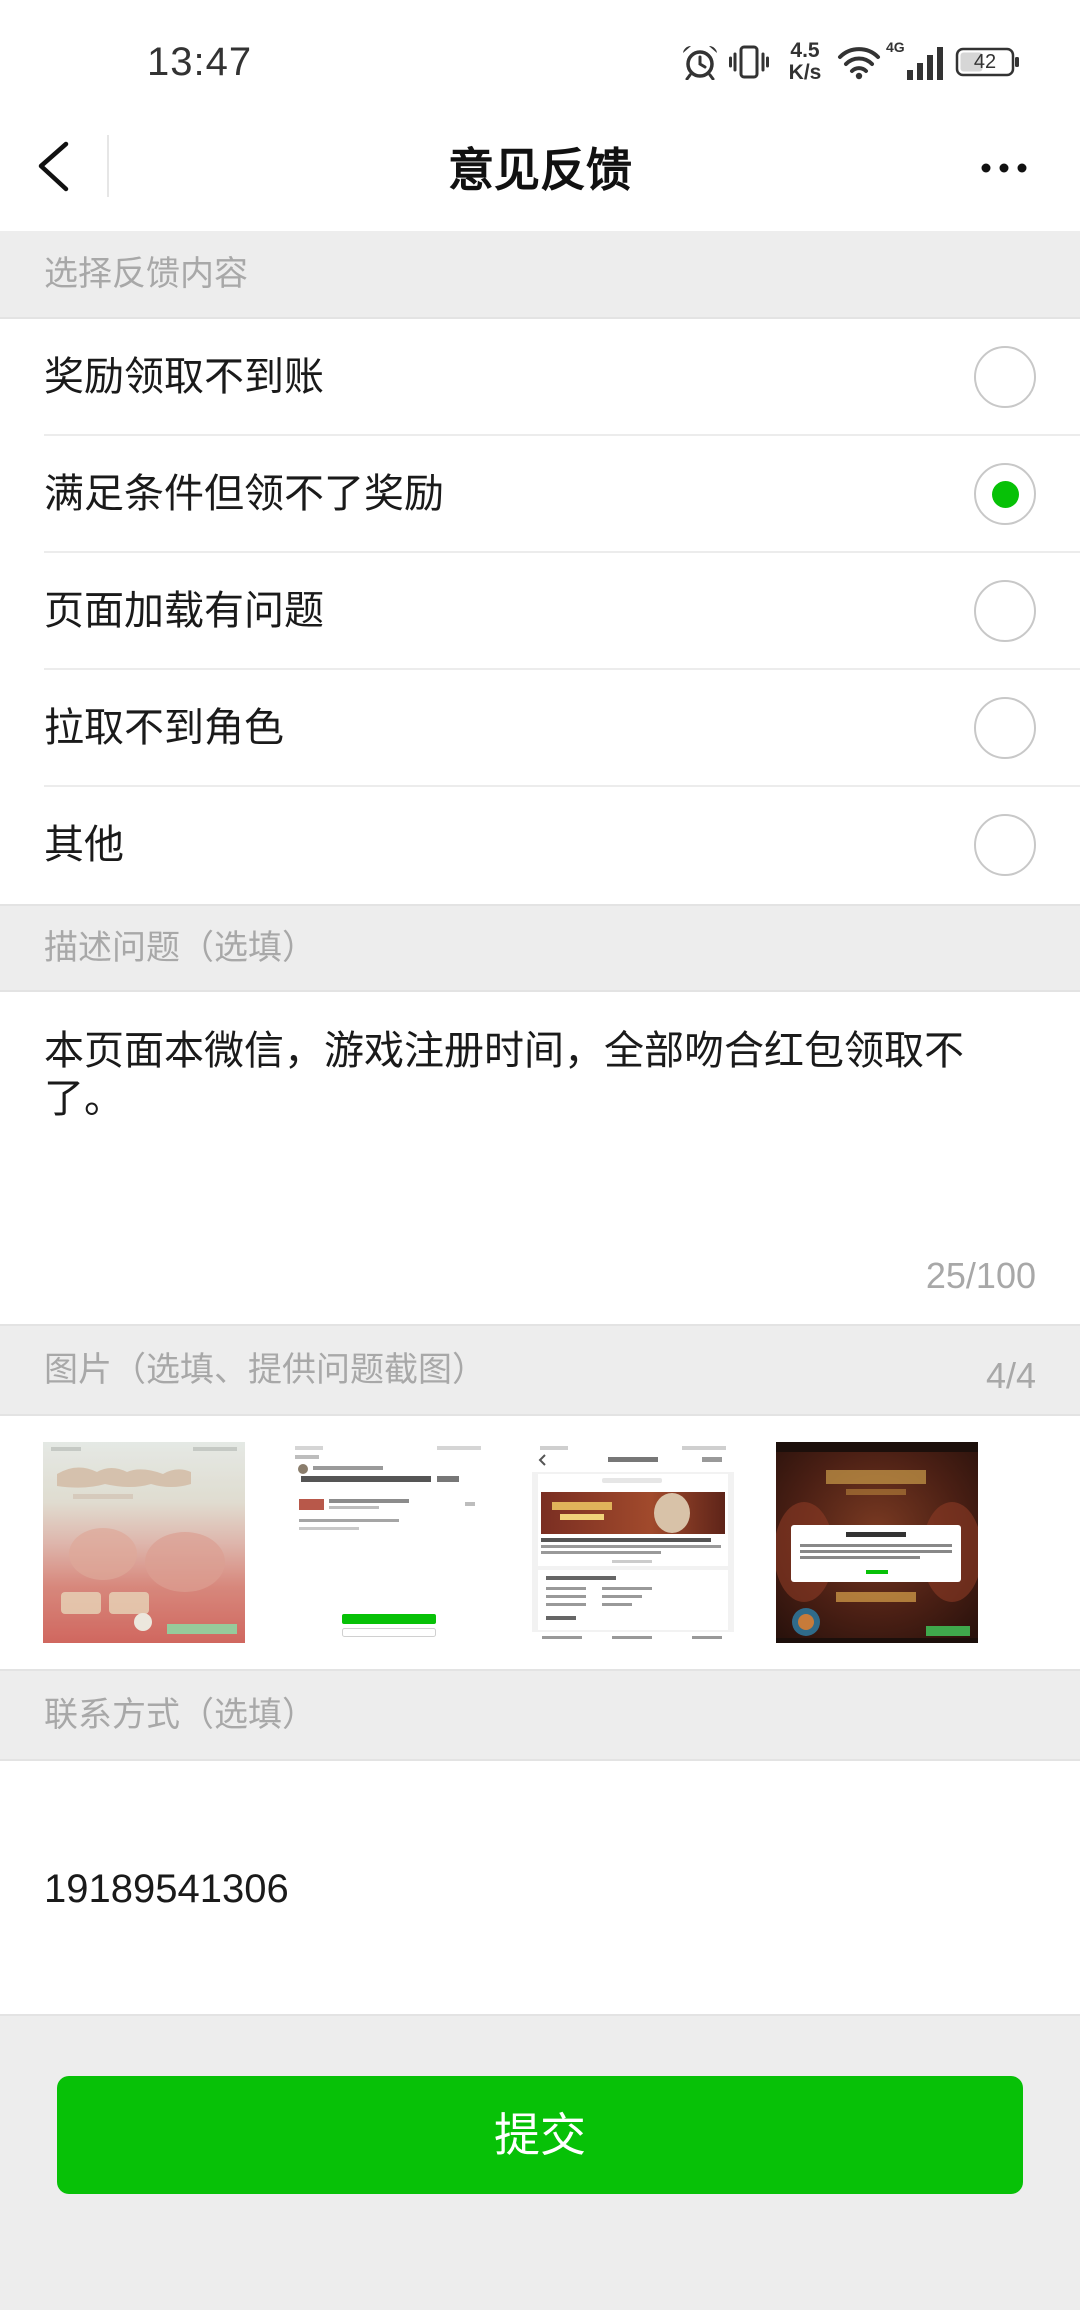 The image size is (1080, 2310). I want to click on vibrate-icon, so click(749, 62).